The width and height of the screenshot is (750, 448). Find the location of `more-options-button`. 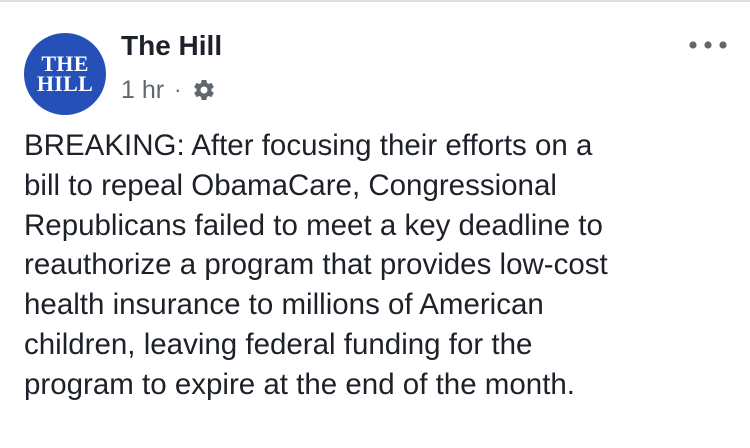

more-options-button is located at coordinates (708, 45).